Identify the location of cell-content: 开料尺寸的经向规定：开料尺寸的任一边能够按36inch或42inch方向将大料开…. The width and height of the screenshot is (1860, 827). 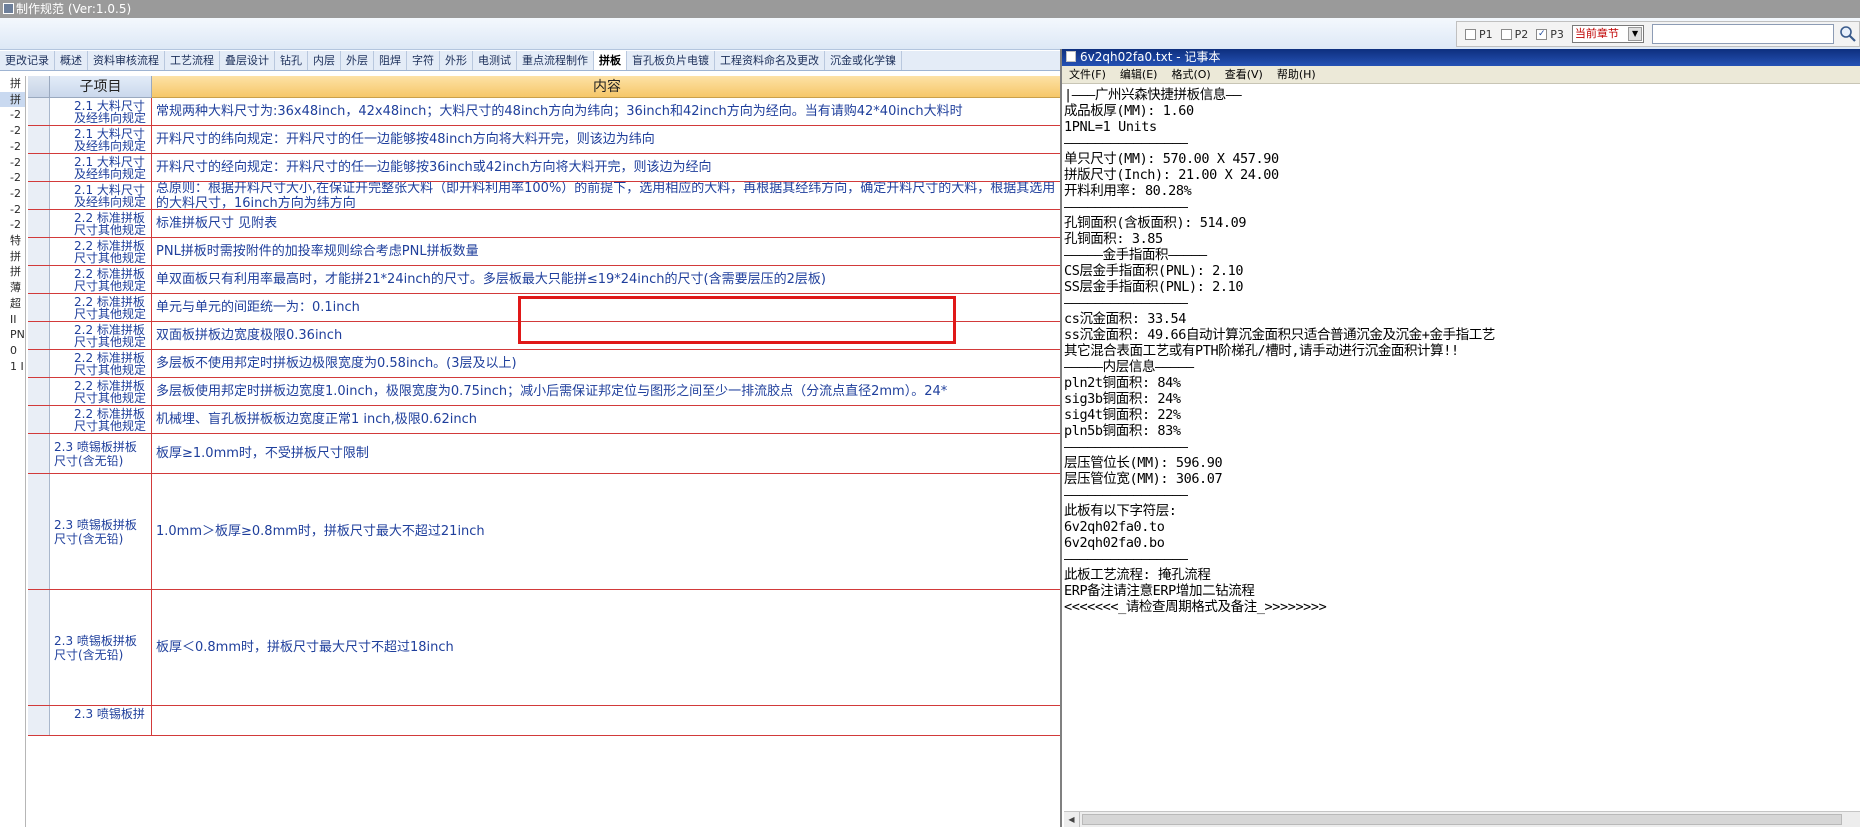
(607, 167).